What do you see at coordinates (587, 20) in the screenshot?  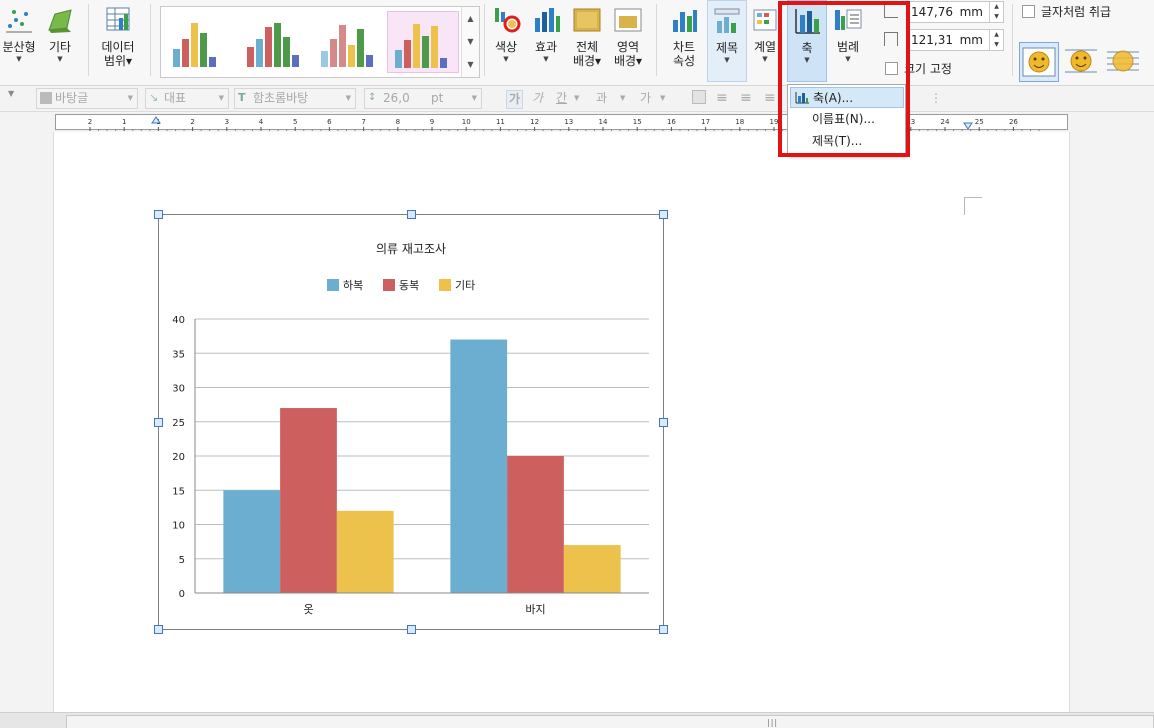 I see `full-background-icon` at bounding box center [587, 20].